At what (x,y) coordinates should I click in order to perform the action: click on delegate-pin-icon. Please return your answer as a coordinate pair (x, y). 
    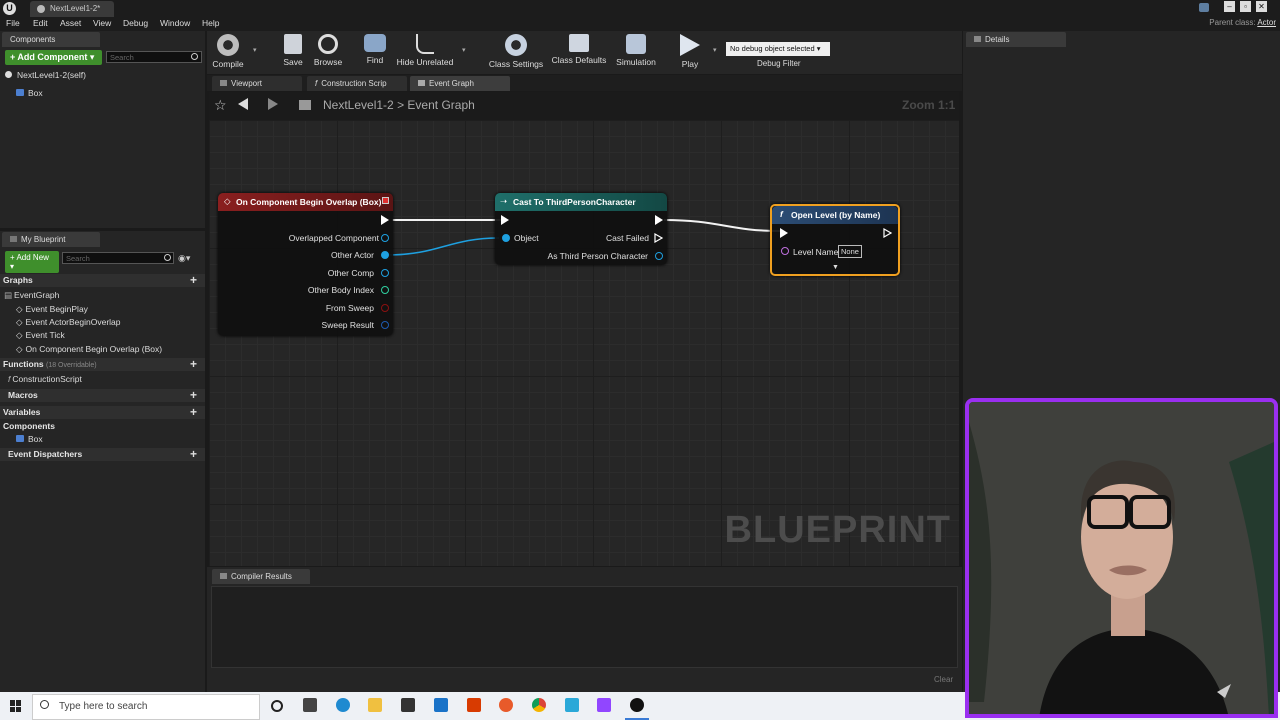
    Looking at the image, I should click on (385, 200).